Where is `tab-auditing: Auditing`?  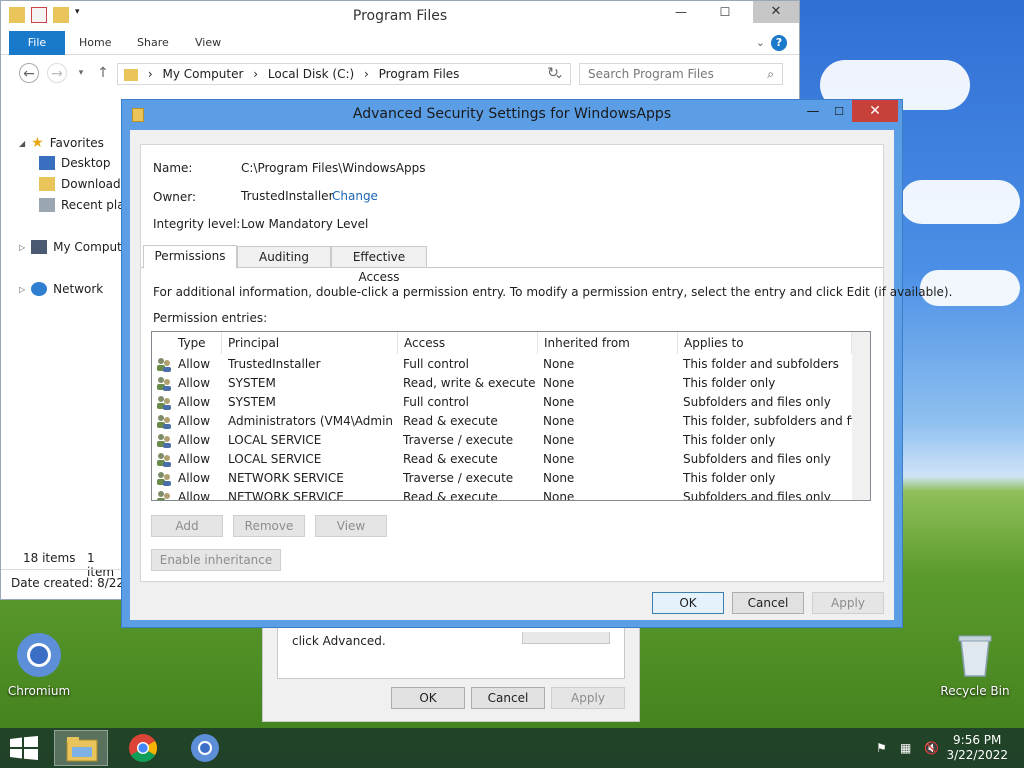 tab-auditing: Auditing is located at coordinates (284, 257).